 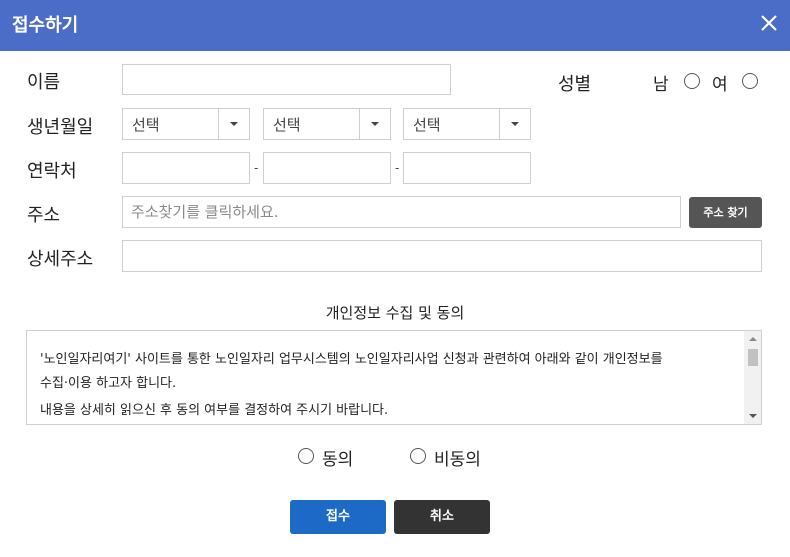 I want to click on submit-button: 접수, so click(x=338, y=517).